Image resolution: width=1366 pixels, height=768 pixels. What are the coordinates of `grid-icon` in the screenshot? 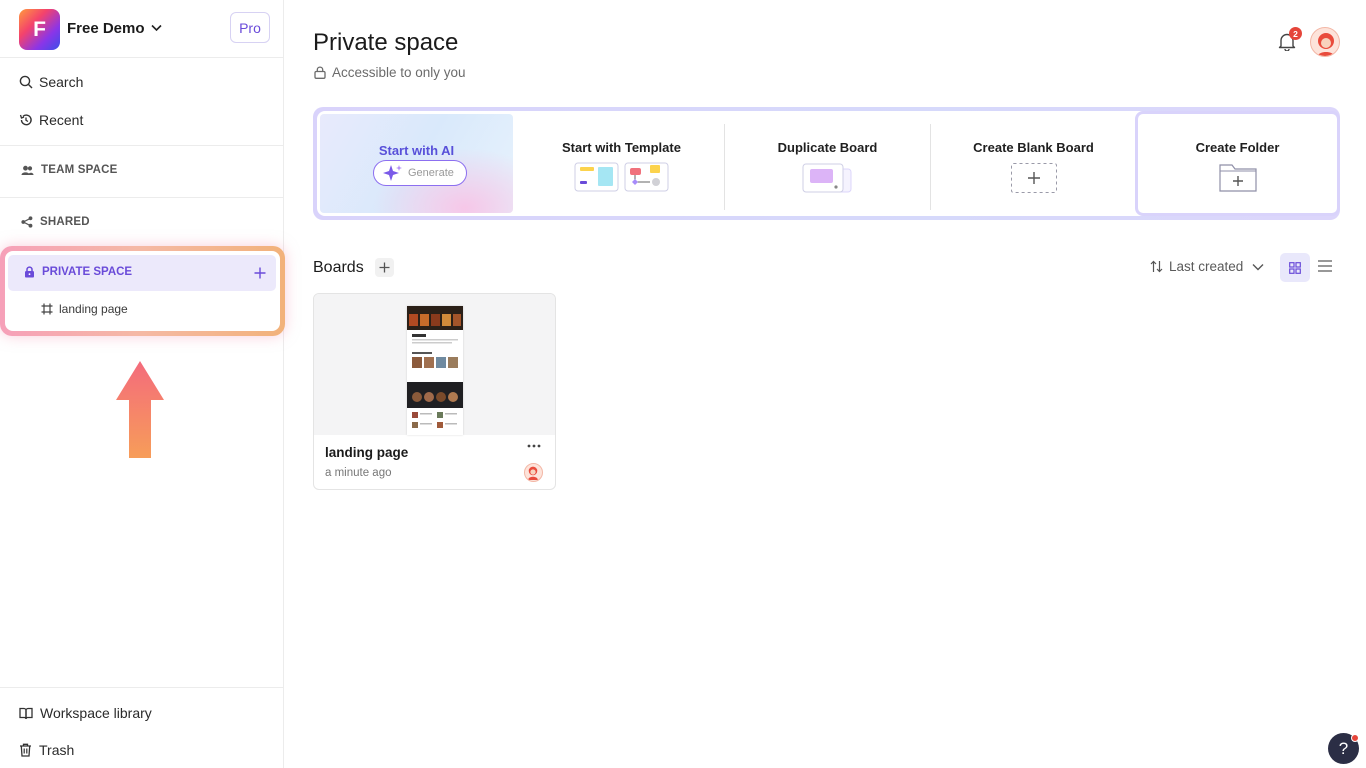 It's located at (1295, 267).